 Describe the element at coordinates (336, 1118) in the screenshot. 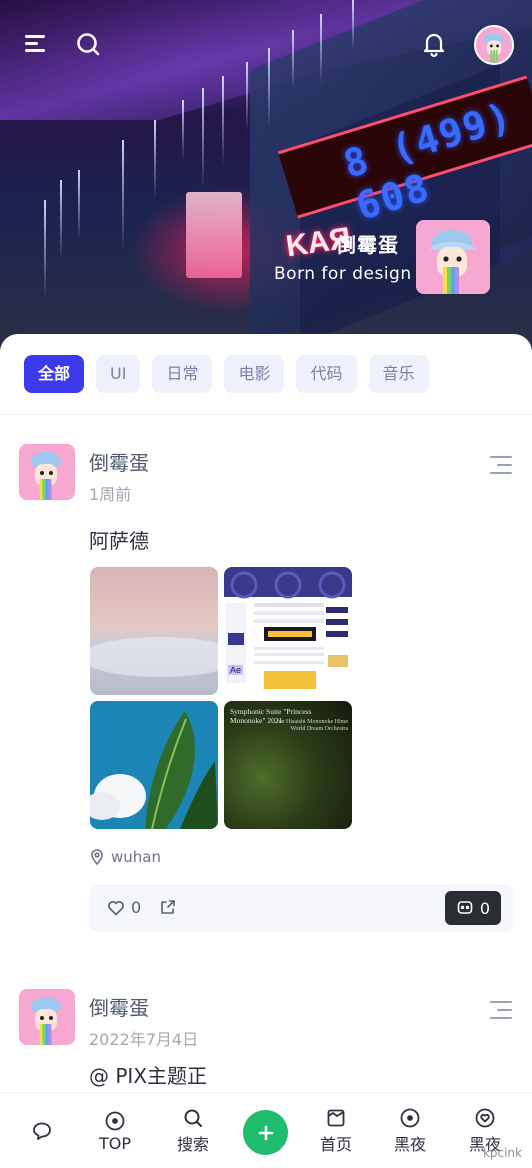

I see `gallery-icon` at that location.